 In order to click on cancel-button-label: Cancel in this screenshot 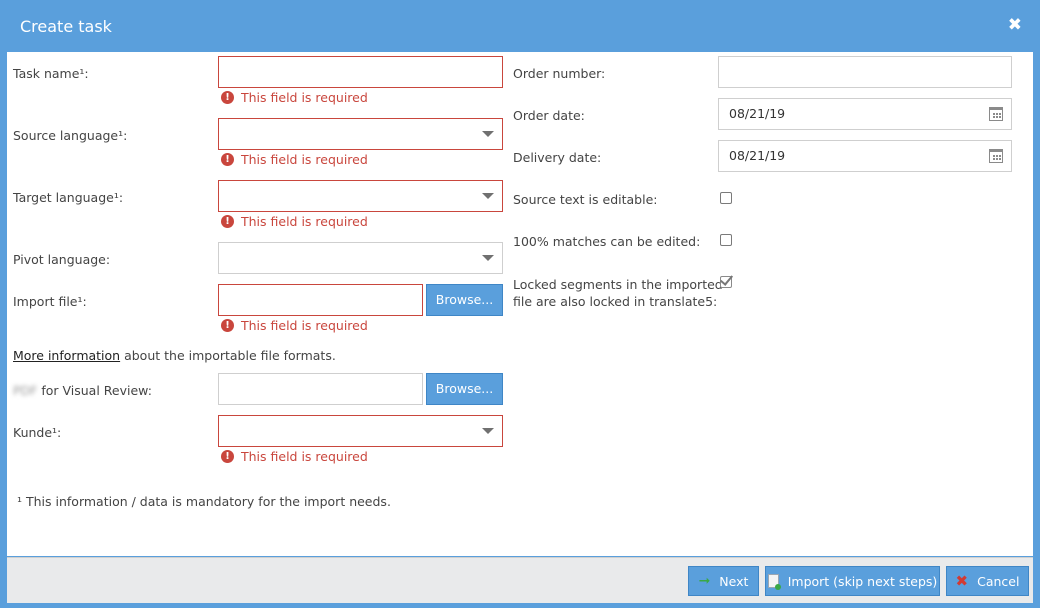, I will do `click(998, 581)`.